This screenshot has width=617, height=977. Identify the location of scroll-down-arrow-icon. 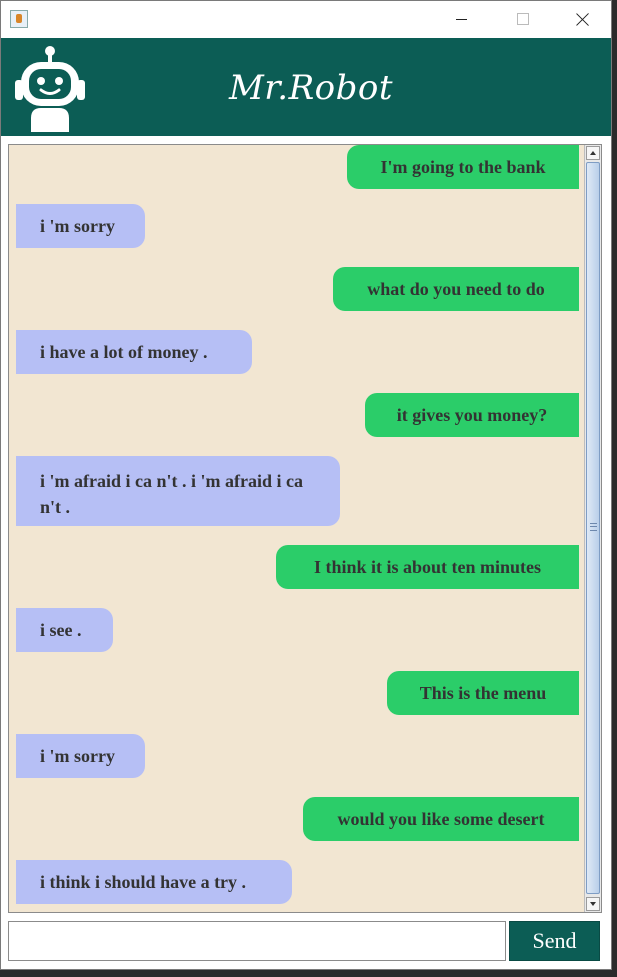
(593, 904).